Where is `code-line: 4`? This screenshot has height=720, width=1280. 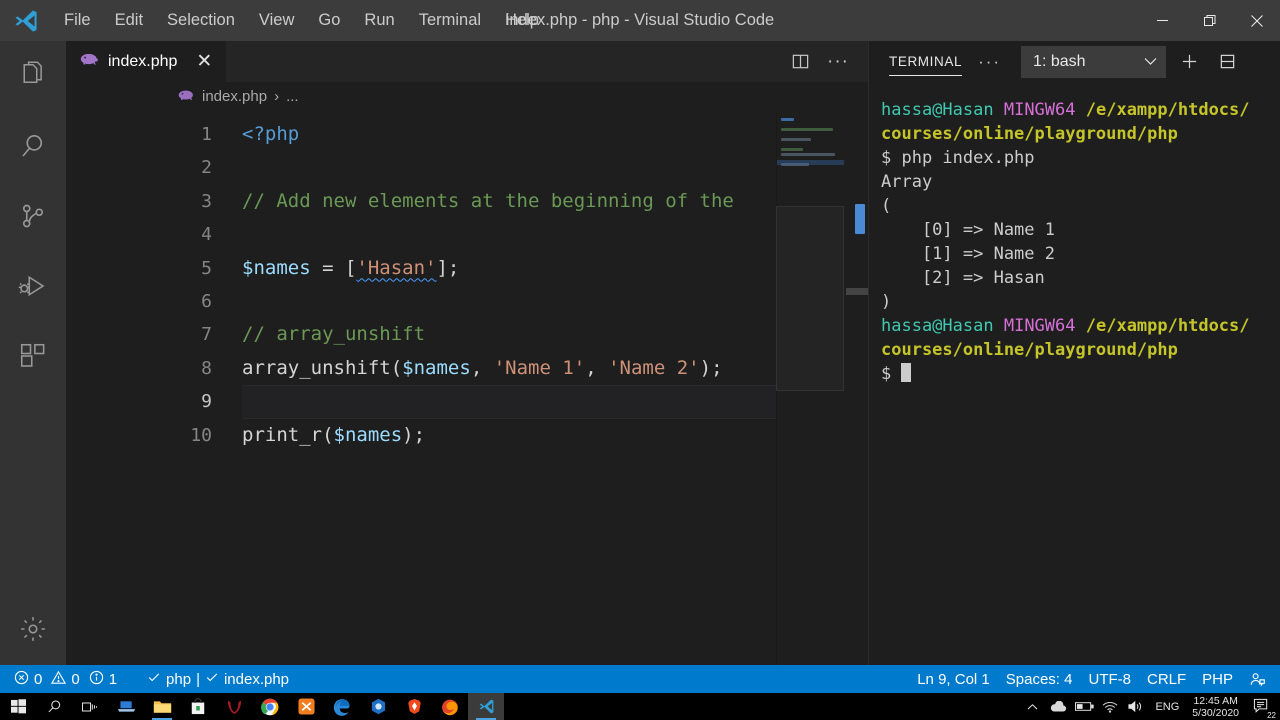
code-line: 4 is located at coordinates (467, 234).